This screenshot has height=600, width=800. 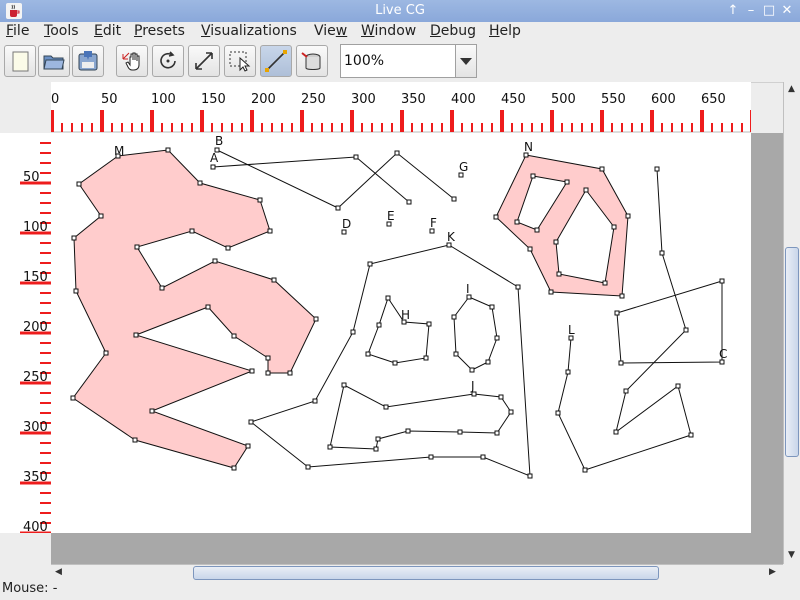 What do you see at coordinates (792, 352) in the screenshot?
I see `vertical-scroll-thumb` at bounding box center [792, 352].